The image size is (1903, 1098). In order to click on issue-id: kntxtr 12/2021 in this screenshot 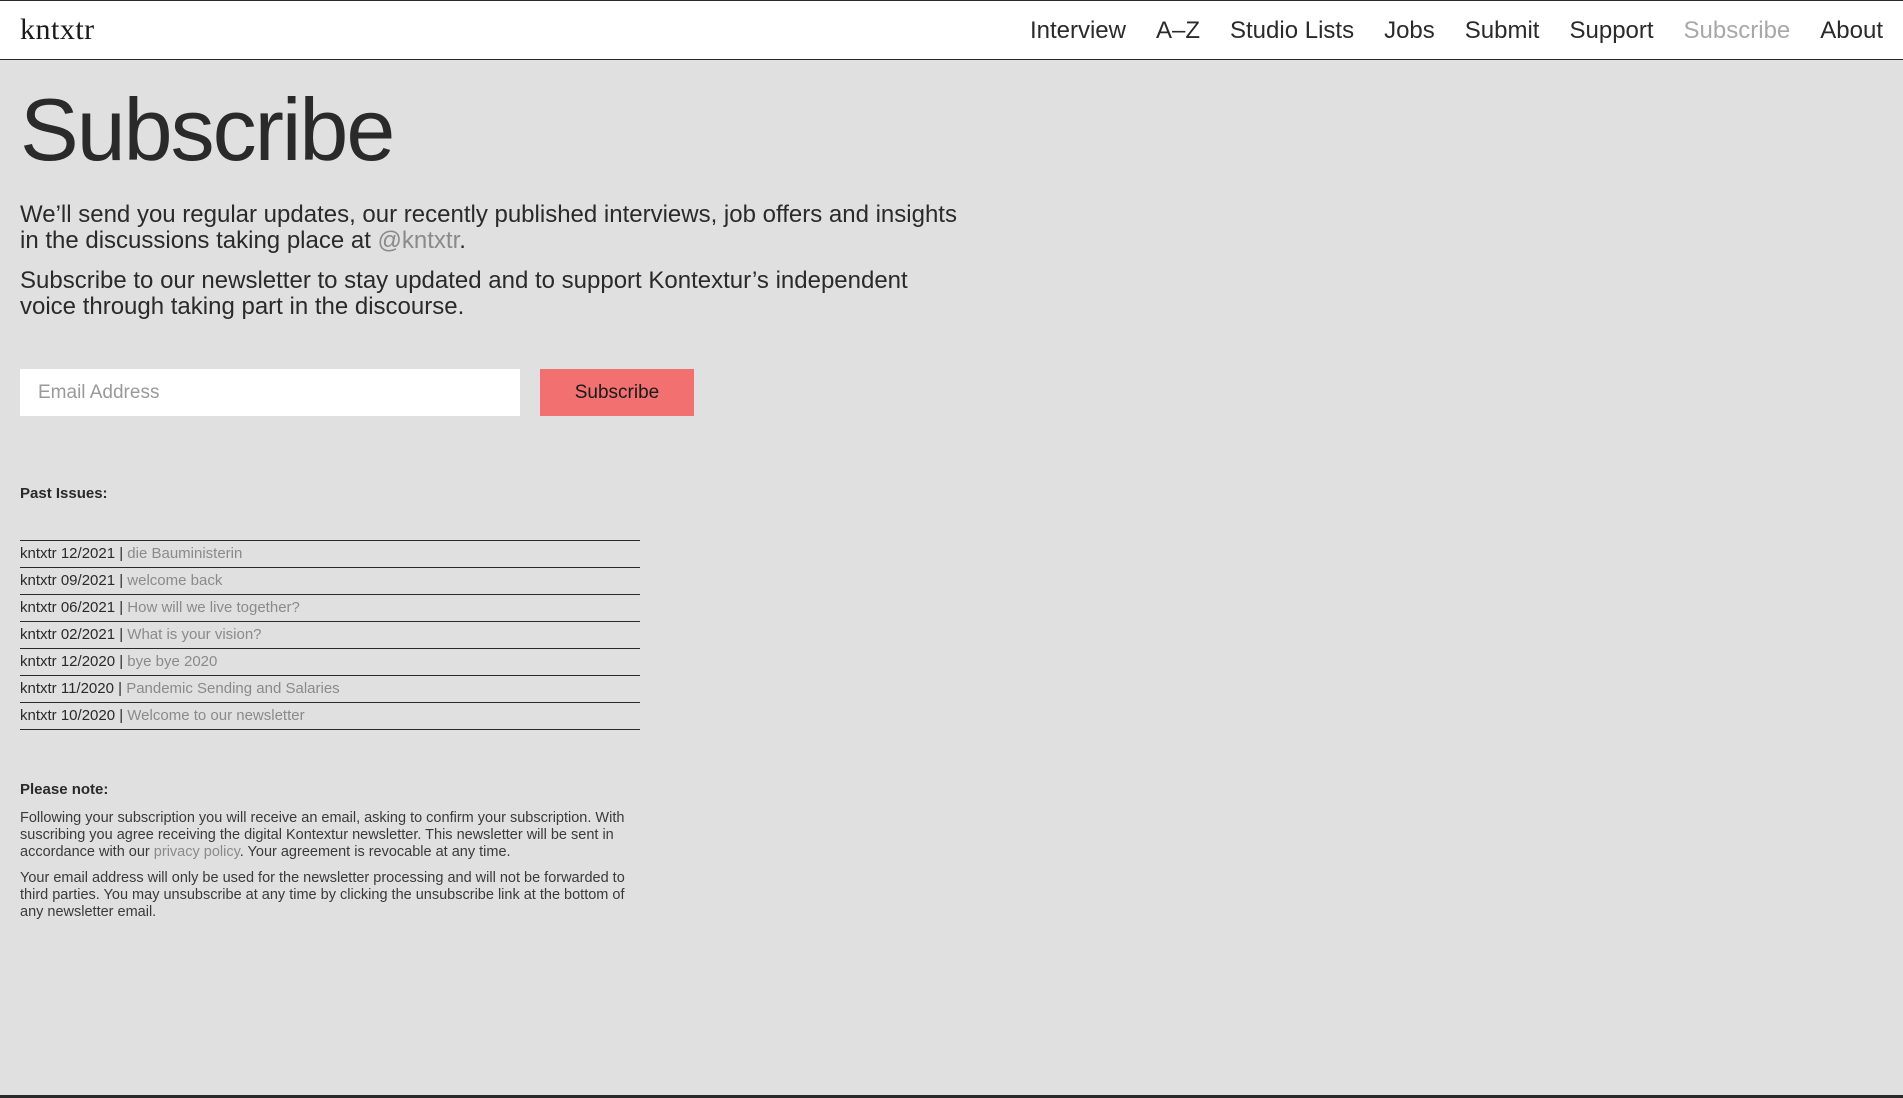, I will do `click(68, 553)`.